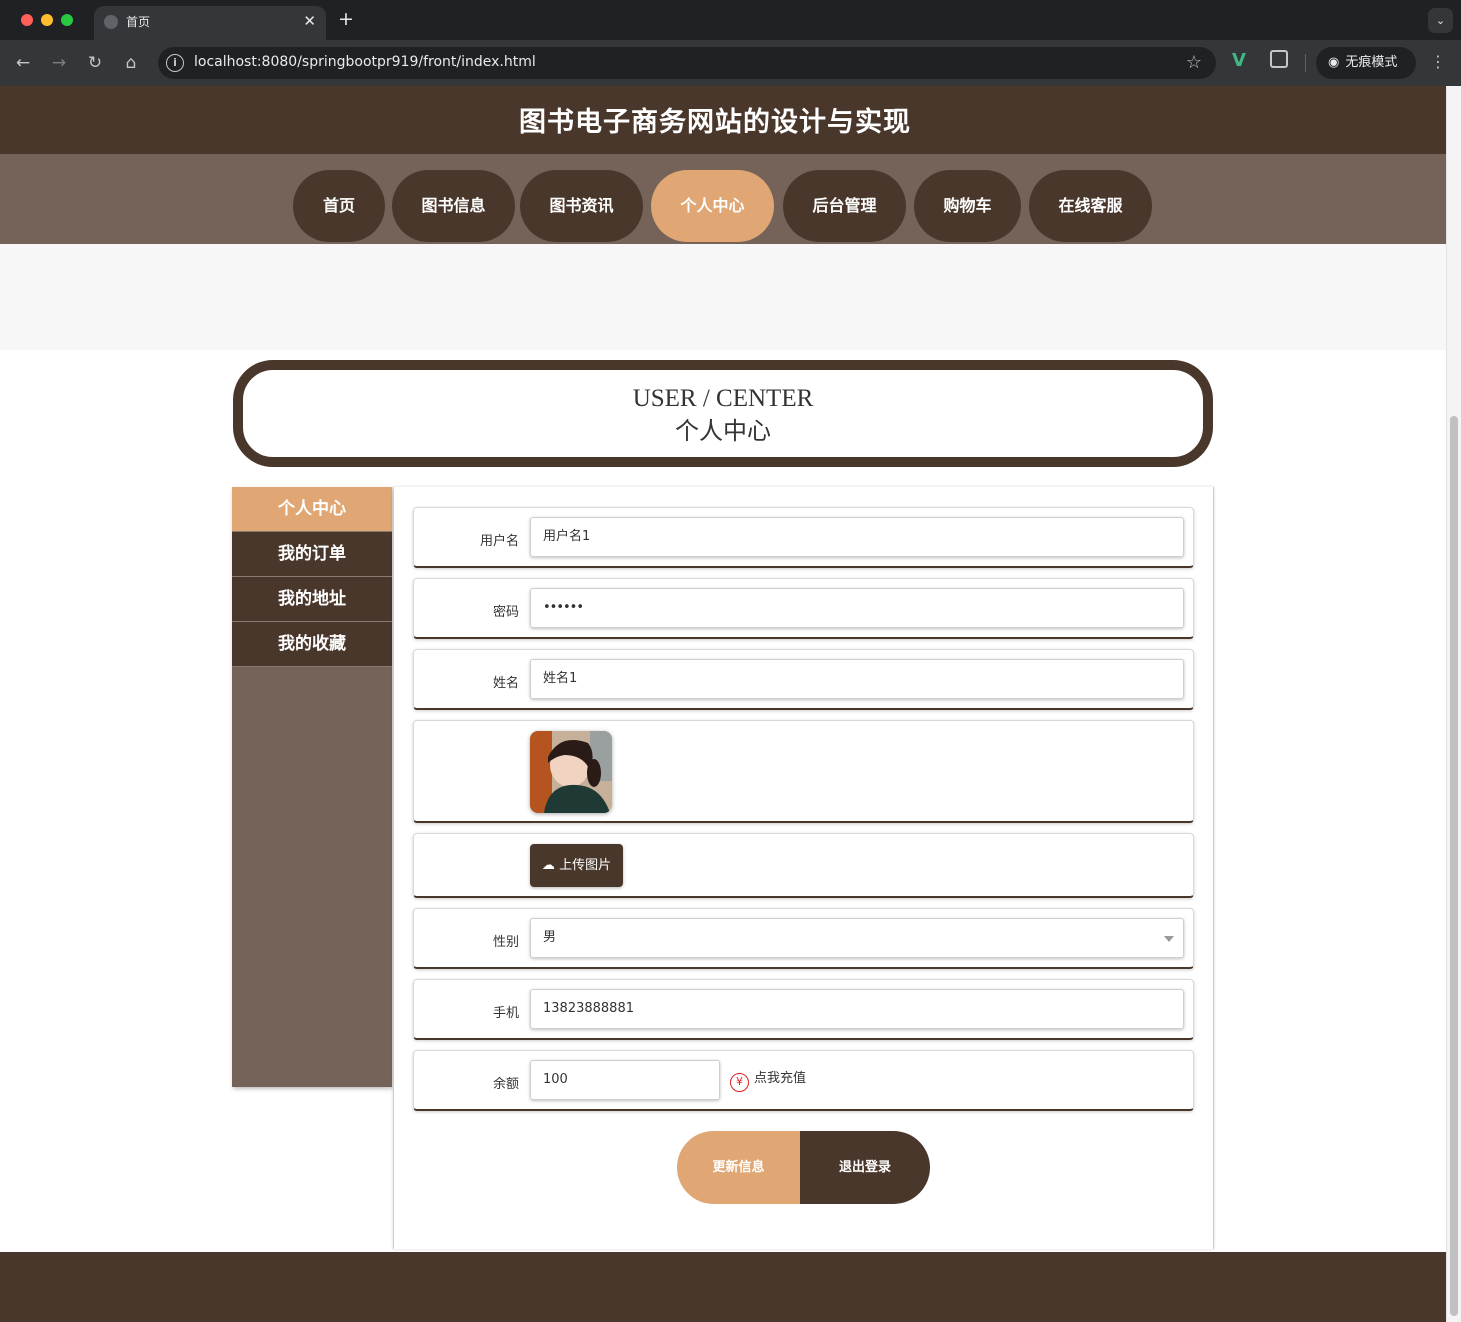 Image resolution: width=1461 pixels, height=1322 pixels. What do you see at coordinates (844, 206) in the screenshot?
I see `nav-item-admin: 后台管理` at bounding box center [844, 206].